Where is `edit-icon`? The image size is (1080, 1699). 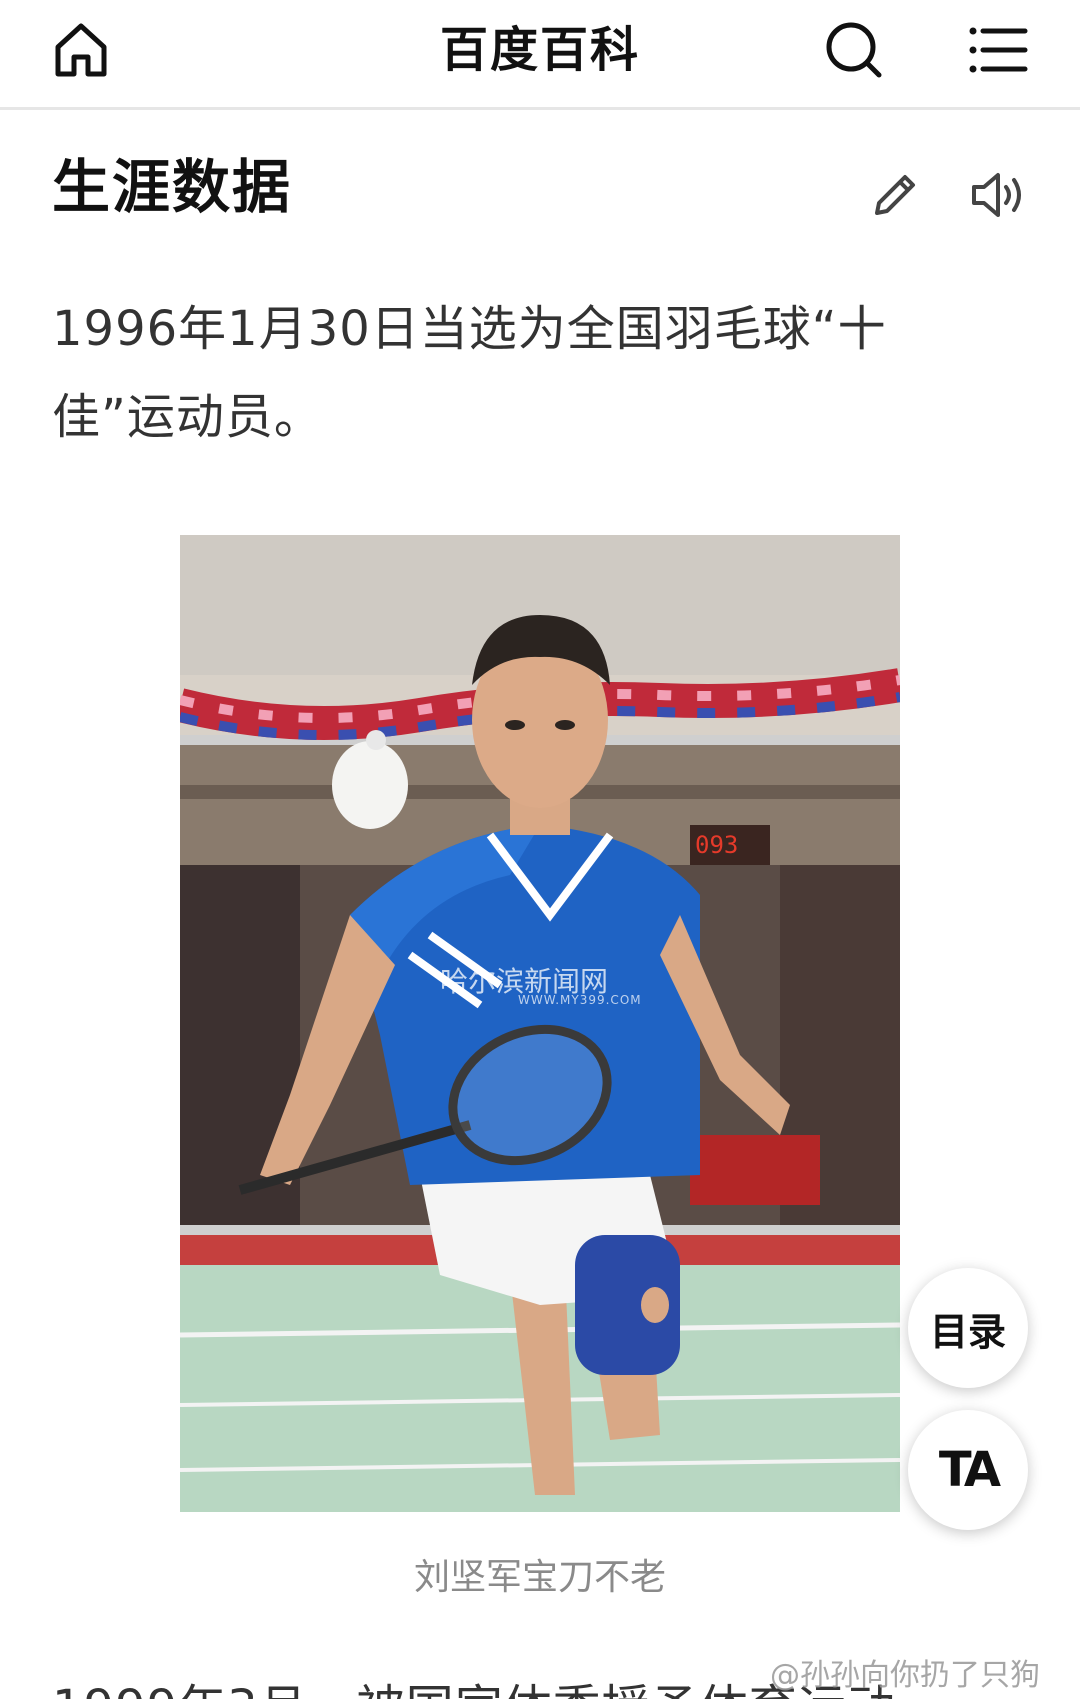 edit-icon is located at coordinates (895, 195).